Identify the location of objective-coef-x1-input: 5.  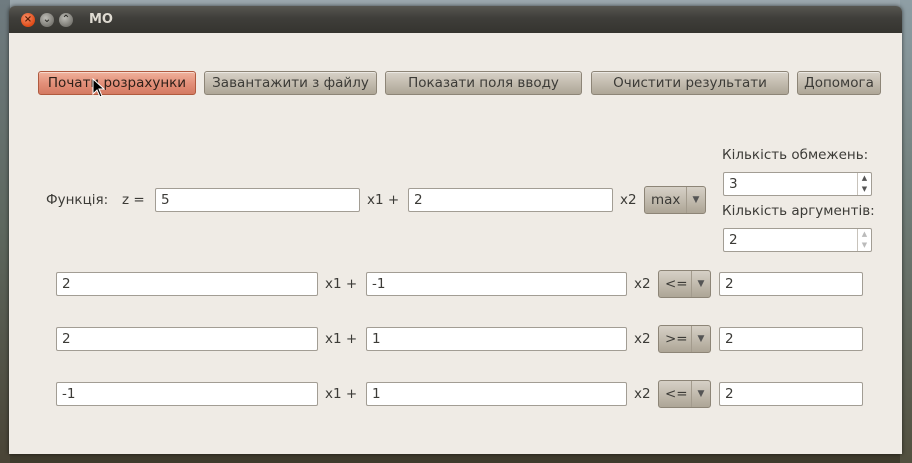
(257, 200).